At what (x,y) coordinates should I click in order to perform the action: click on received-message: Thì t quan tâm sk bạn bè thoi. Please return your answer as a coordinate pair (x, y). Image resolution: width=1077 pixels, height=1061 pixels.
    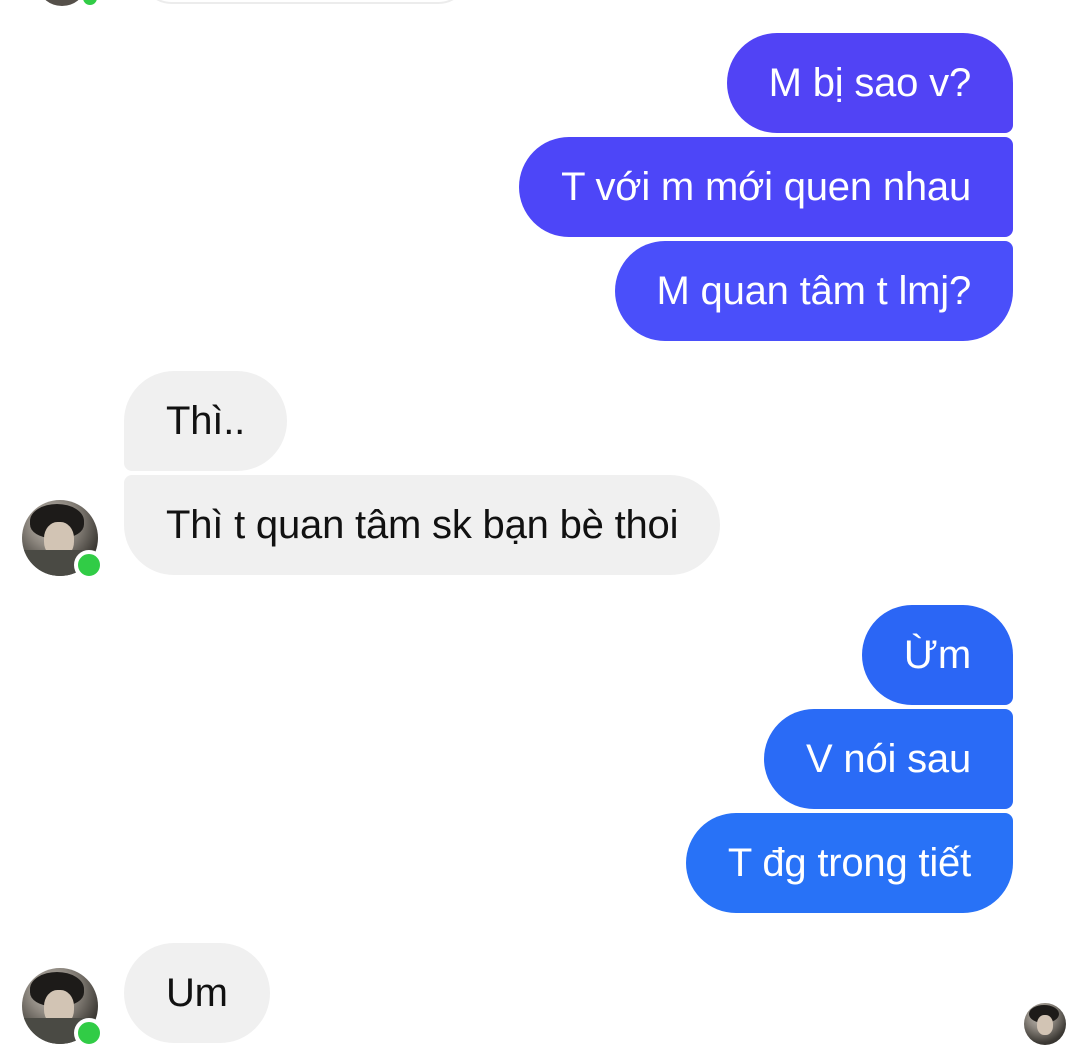
    Looking at the image, I should click on (422, 525).